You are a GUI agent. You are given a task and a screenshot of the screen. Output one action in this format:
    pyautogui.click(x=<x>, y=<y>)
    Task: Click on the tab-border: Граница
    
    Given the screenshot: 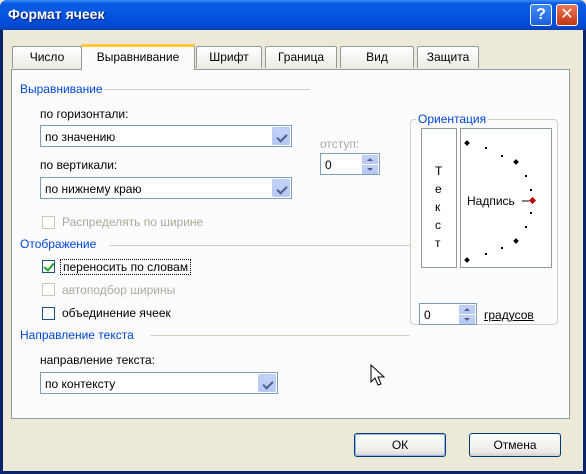 What is the action you would take?
    pyautogui.click(x=301, y=57)
    